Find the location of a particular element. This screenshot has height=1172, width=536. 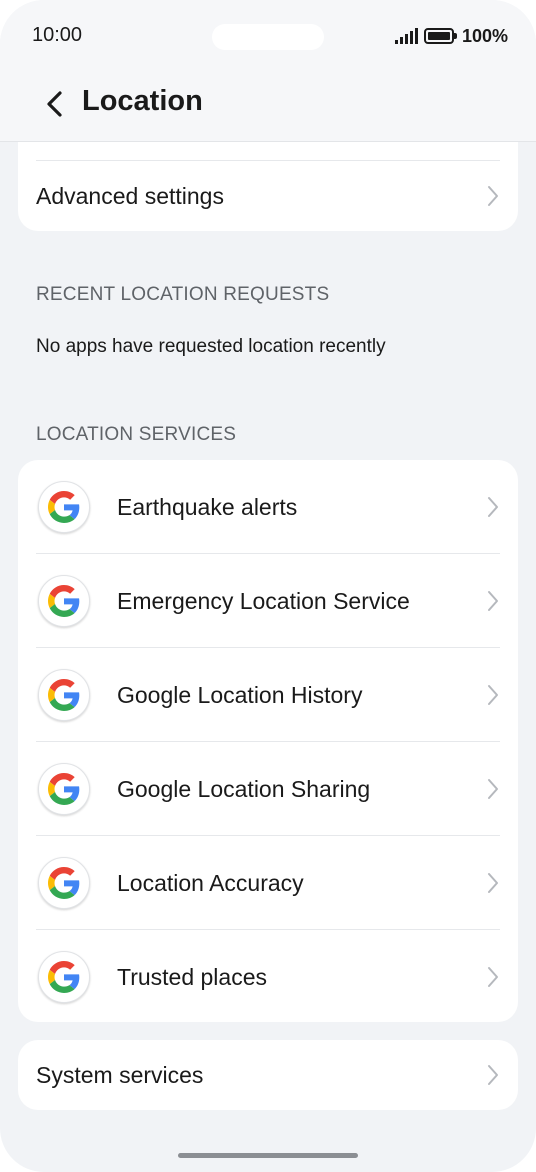

battery-icon is located at coordinates (440, 36).